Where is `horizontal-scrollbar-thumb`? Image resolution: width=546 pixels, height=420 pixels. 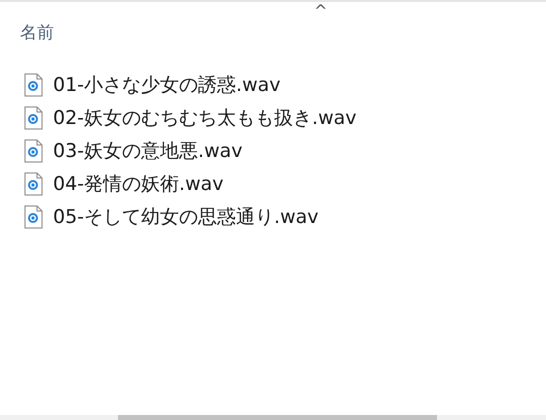
horizontal-scrollbar-thumb is located at coordinates (277, 417).